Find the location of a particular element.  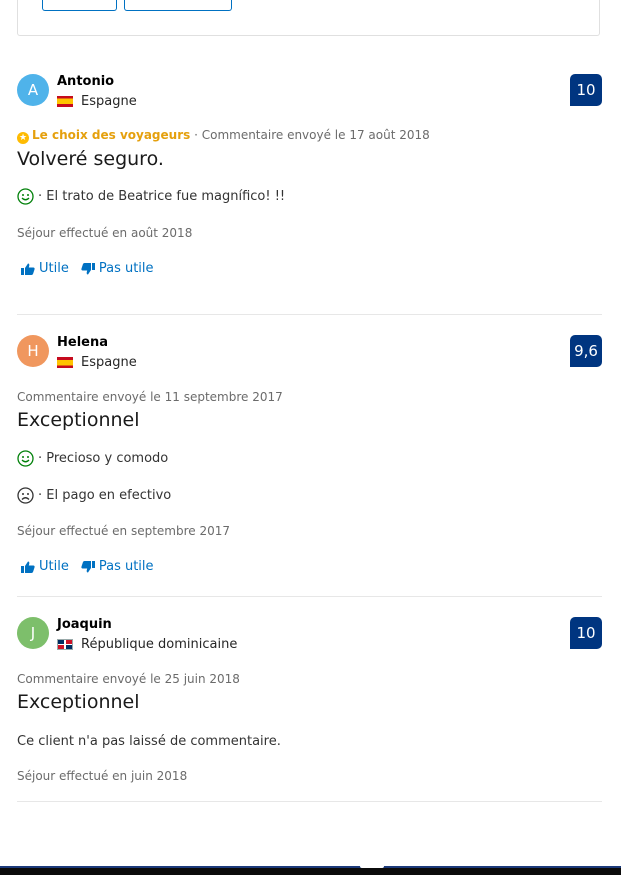

positive-text: · Precioso y comodo is located at coordinates (103, 458).